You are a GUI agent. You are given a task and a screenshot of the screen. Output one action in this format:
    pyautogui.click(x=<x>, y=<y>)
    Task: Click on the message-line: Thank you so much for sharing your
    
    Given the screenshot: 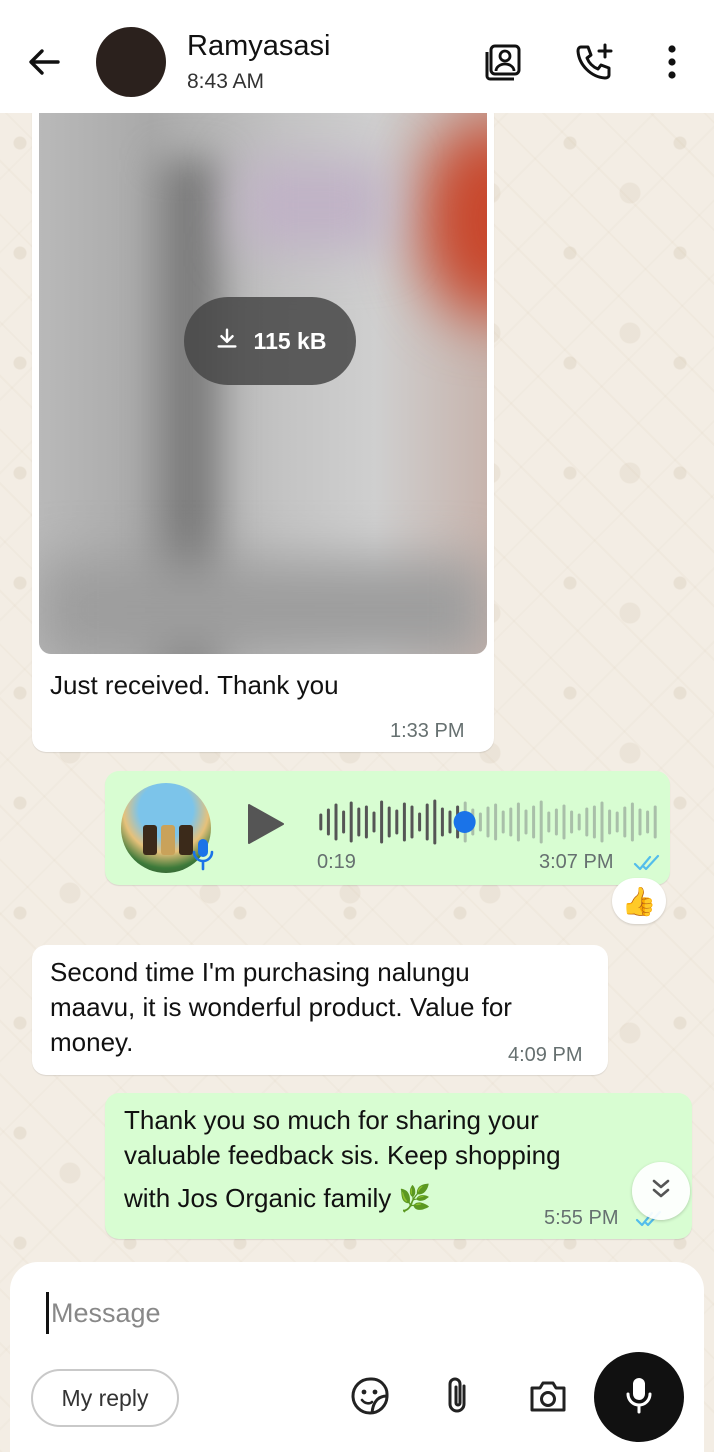 What is the action you would take?
    pyautogui.click(x=331, y=1120)
    